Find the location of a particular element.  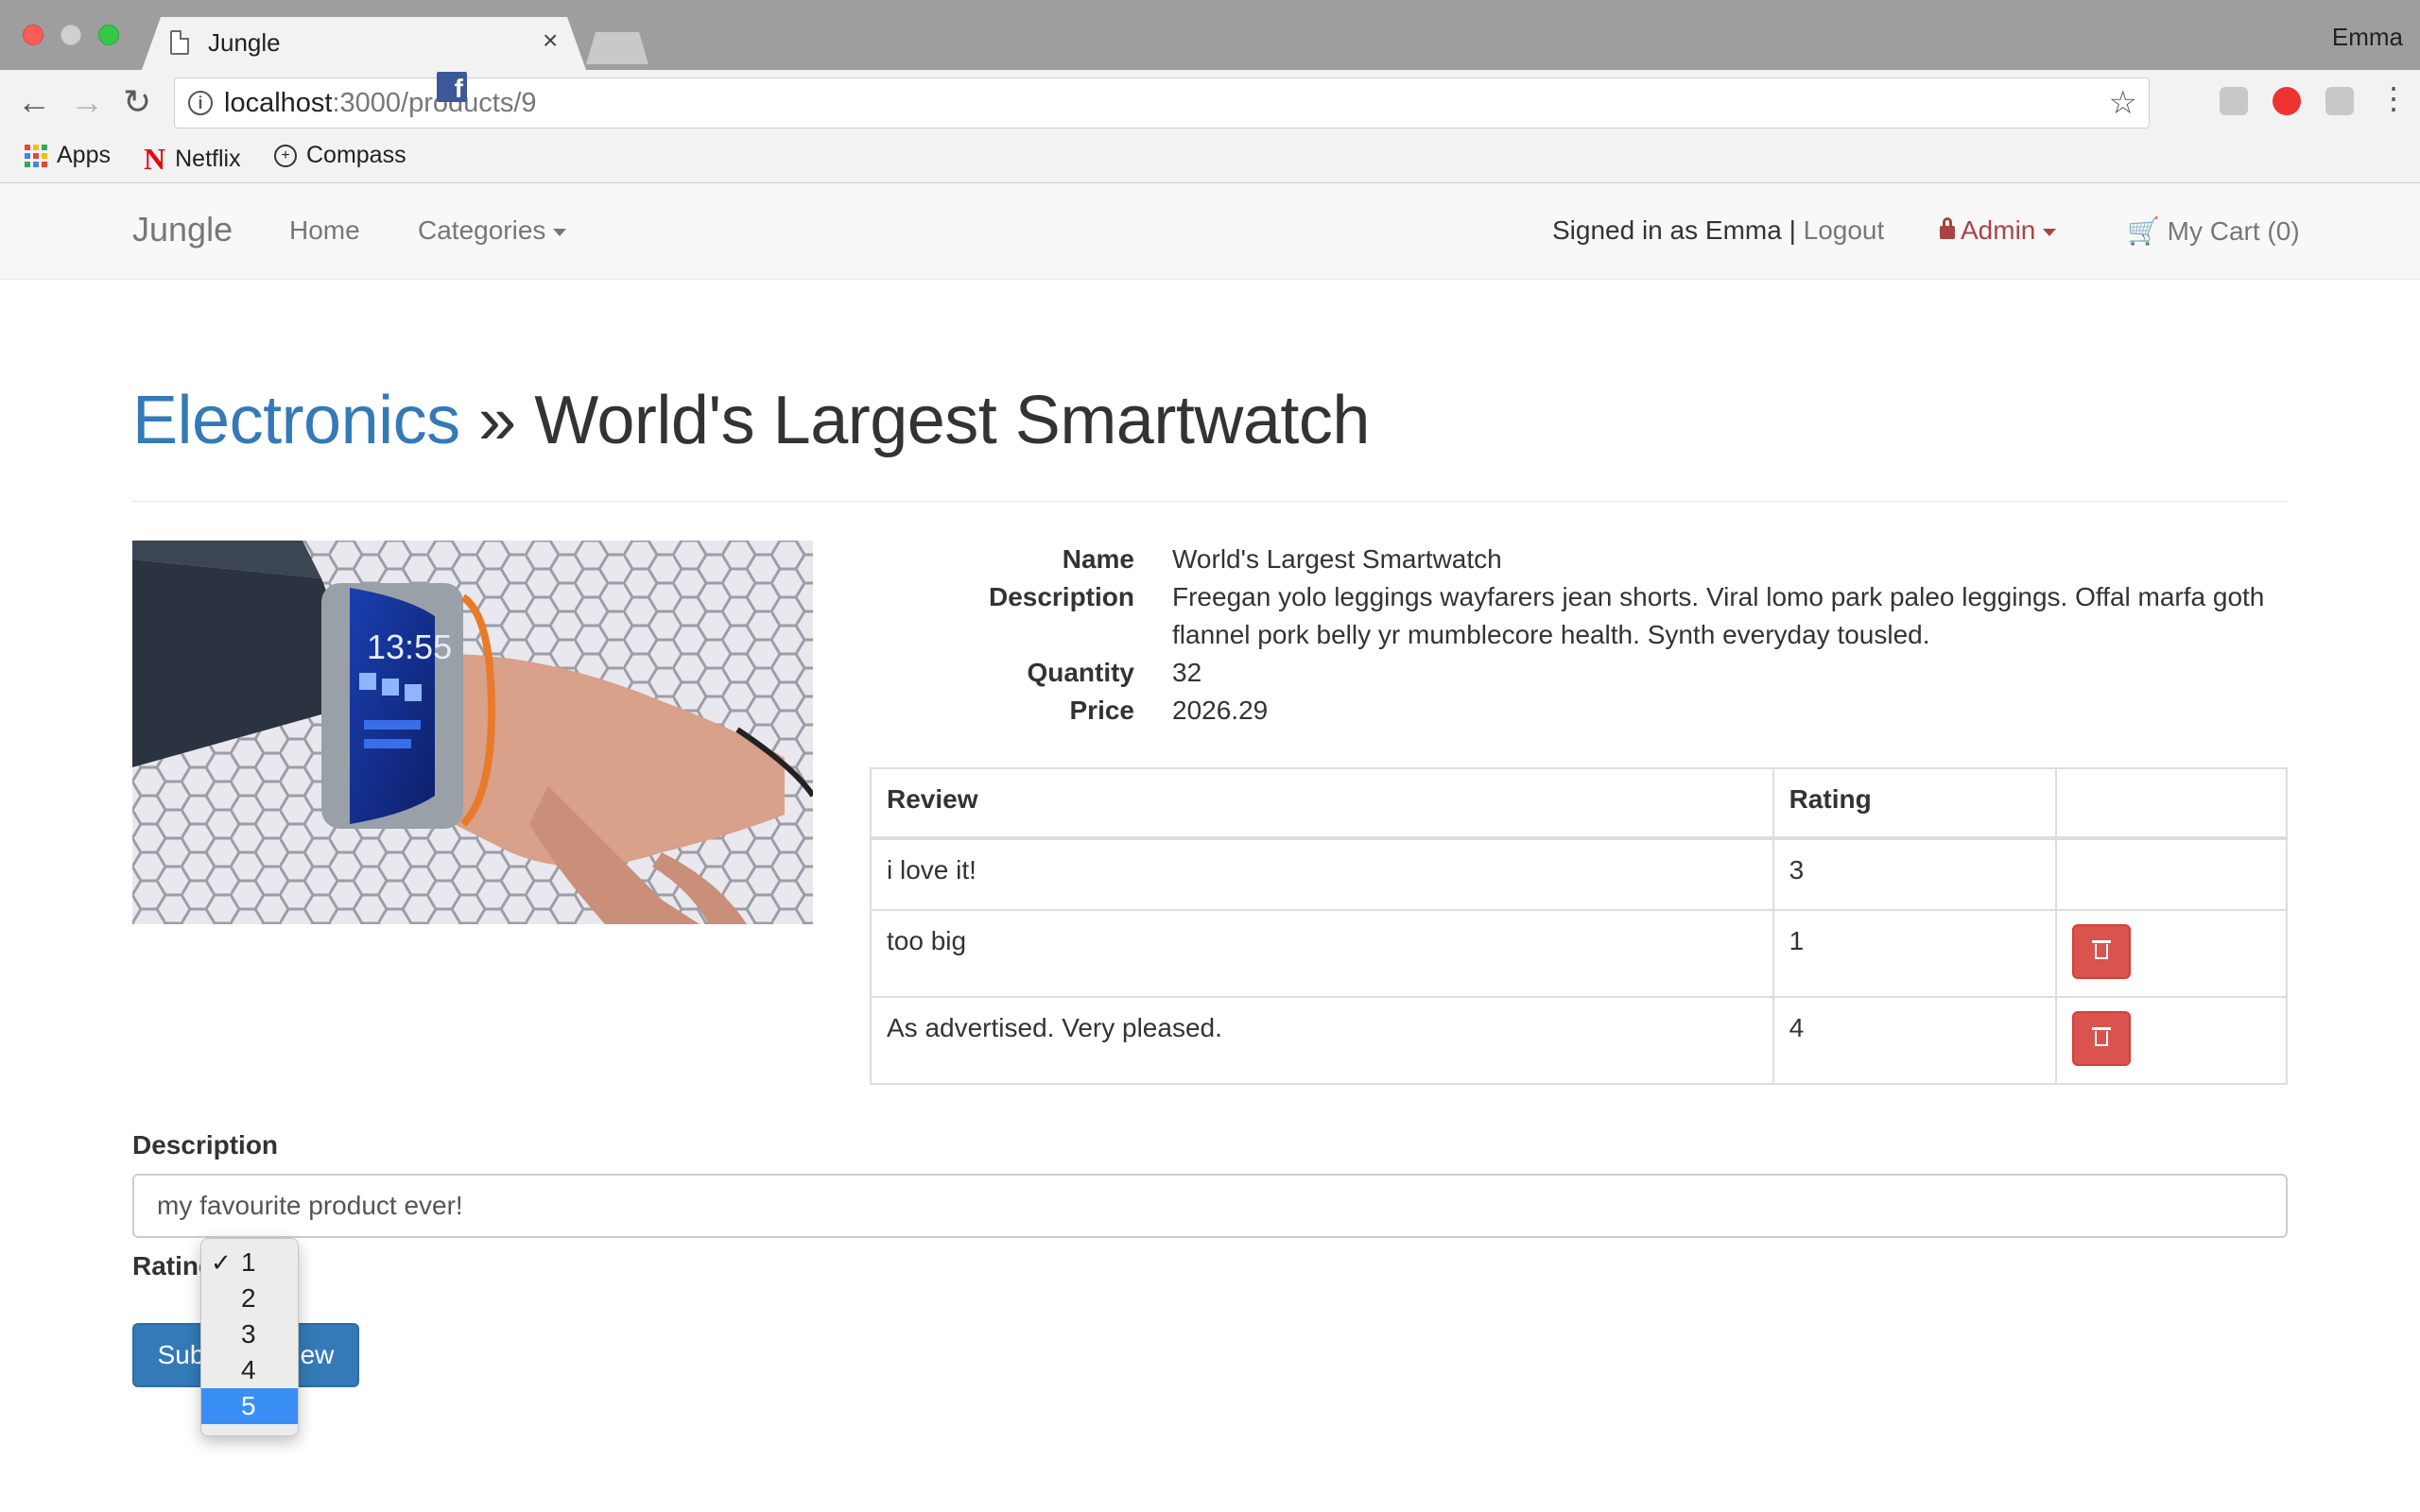

smartwatch-photo: 13:55 is located at coordinates (472, 732).